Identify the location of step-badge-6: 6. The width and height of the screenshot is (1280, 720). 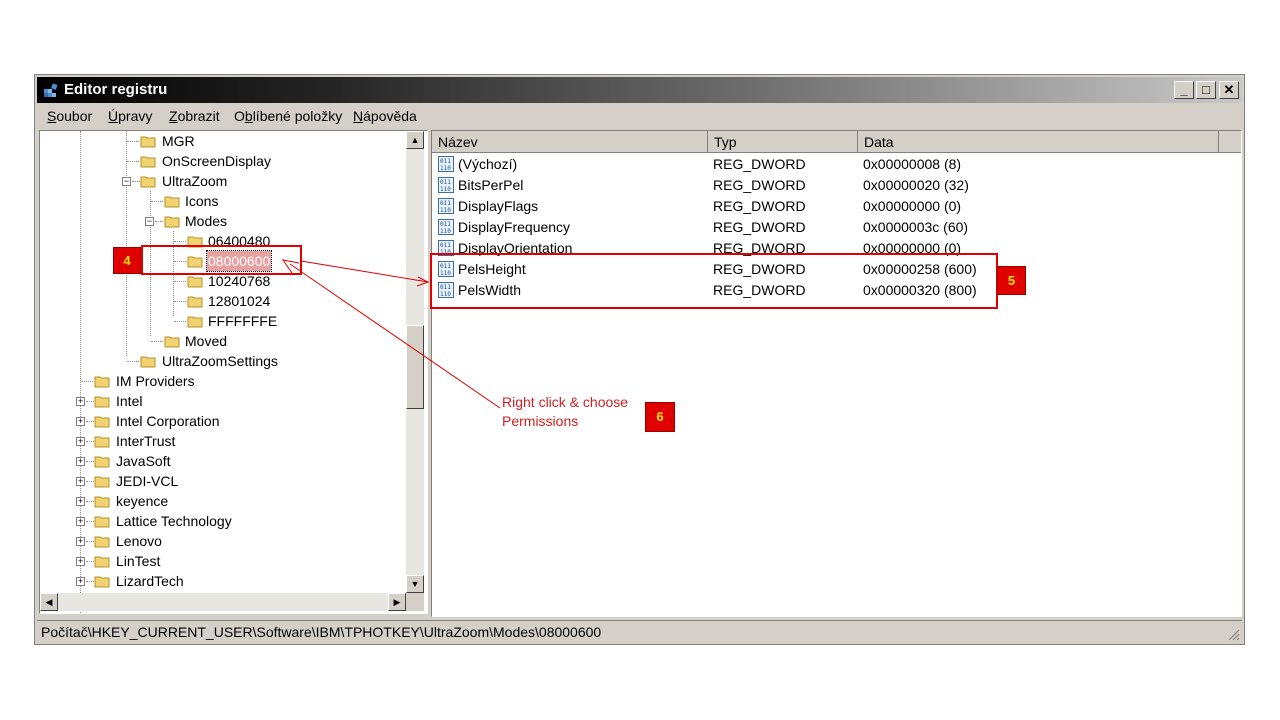
(660, 417).